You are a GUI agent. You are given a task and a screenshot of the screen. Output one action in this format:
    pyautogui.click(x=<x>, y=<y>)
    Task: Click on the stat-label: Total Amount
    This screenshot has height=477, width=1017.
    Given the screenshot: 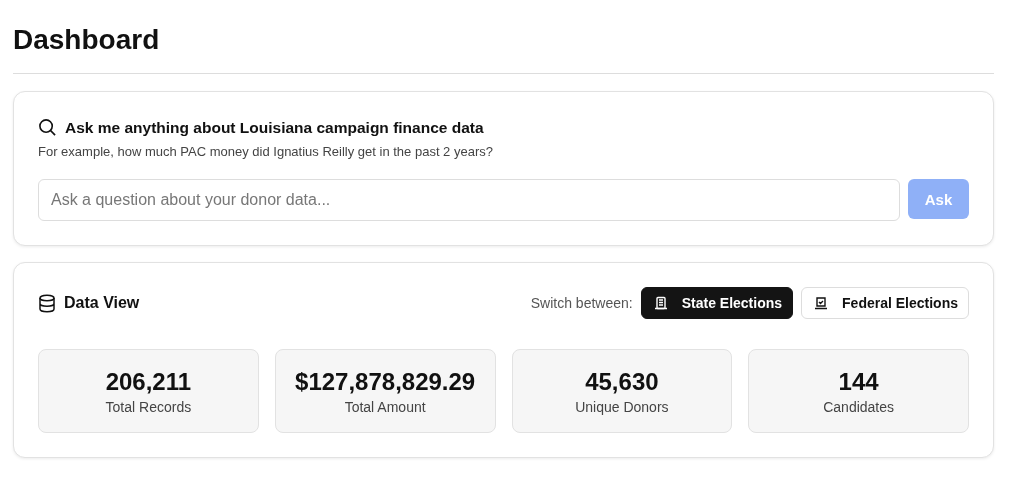 What is the action you would take?
    pyautogui.click(x=385, y=406)
    